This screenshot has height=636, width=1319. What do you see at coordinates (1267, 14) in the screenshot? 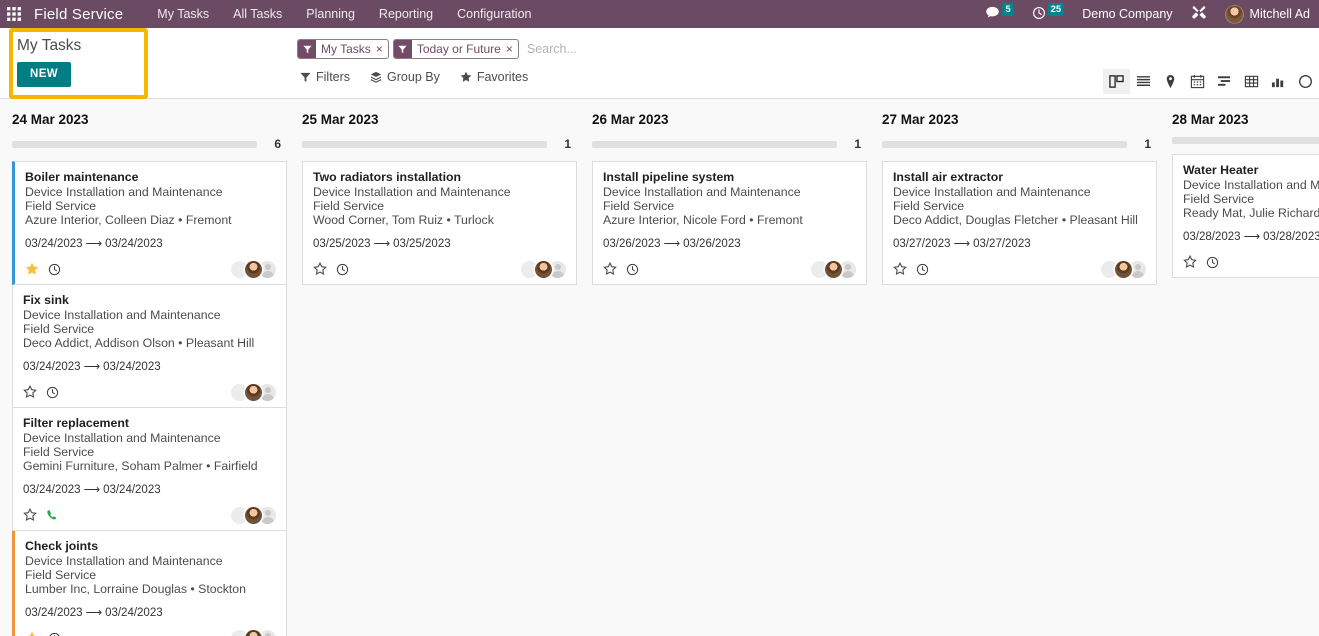
I see `user-menu: Mitchell Ad` at bounding box center [1267, 14].